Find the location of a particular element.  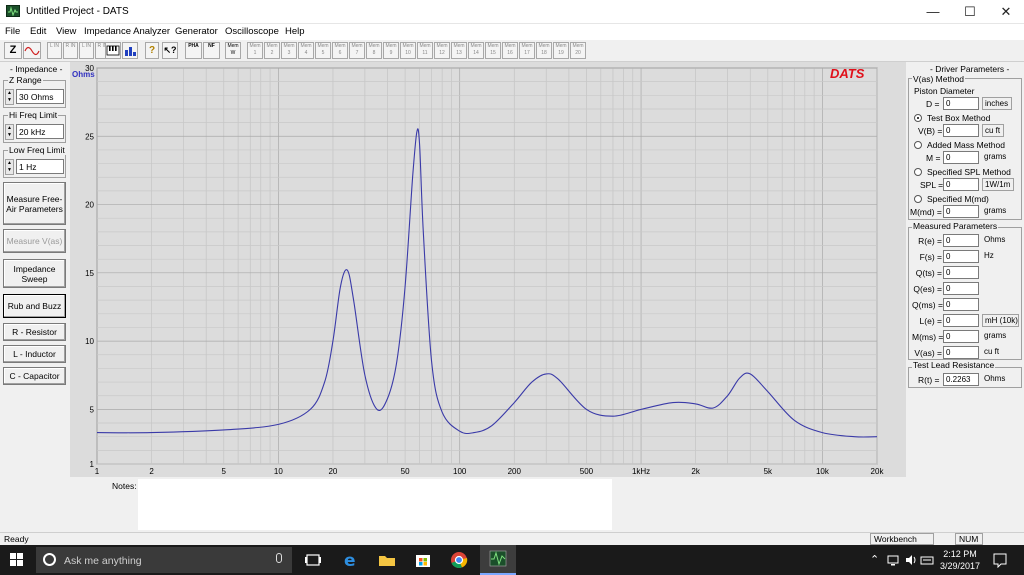

clock-date: 3/29/2017 is located at coordinates (960, 566).